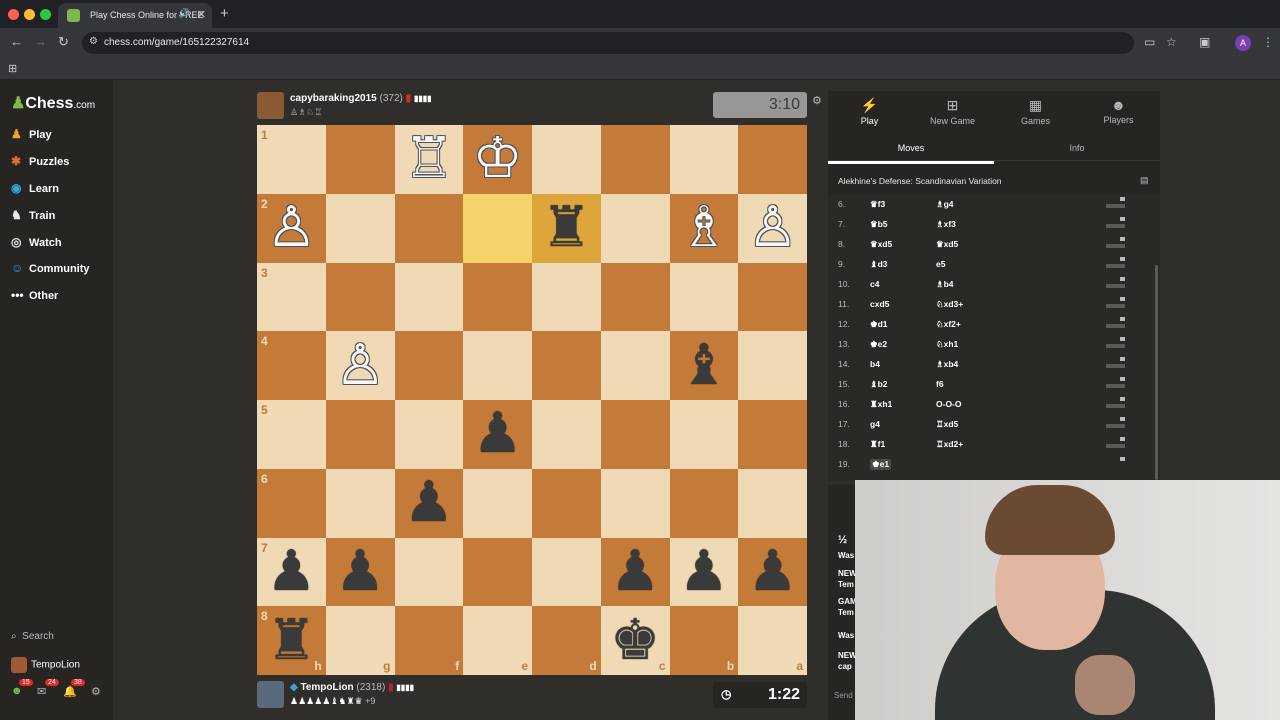 This screenshot has height=720, width=1280. What do you see at coordinates (948, 324) in the screenshot?
I see `black-move: ♘xf2+` at bounding box center [948, 324].